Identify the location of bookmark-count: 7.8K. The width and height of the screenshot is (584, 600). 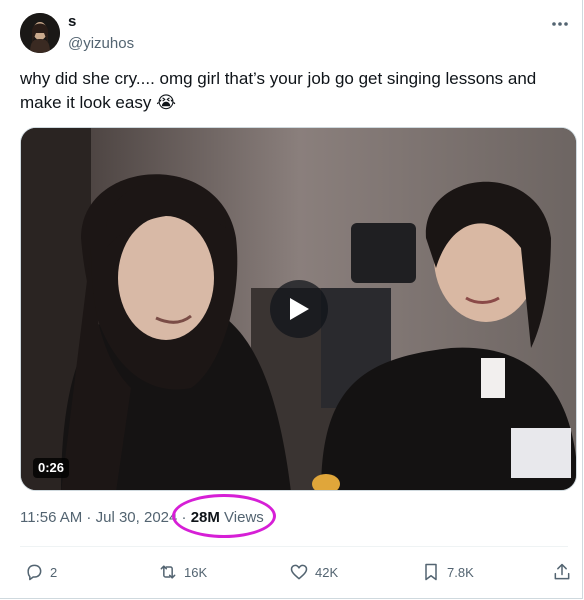
(460, 572).